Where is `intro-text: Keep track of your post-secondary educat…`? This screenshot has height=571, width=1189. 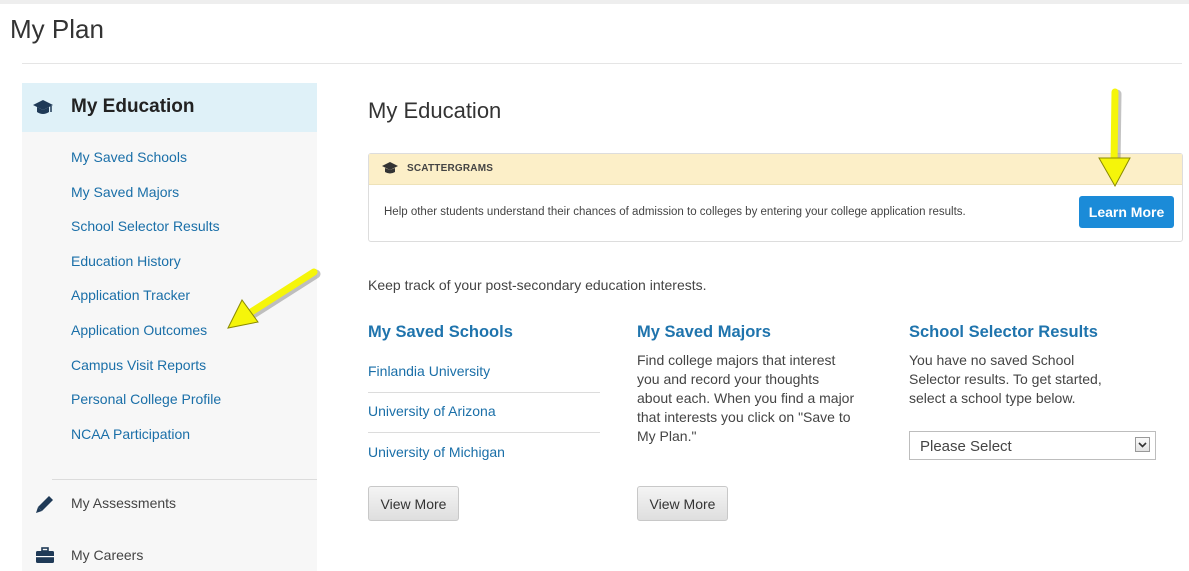
intro-text: Keep track of your post-secondary educat… is located at coordinates (537, 285).